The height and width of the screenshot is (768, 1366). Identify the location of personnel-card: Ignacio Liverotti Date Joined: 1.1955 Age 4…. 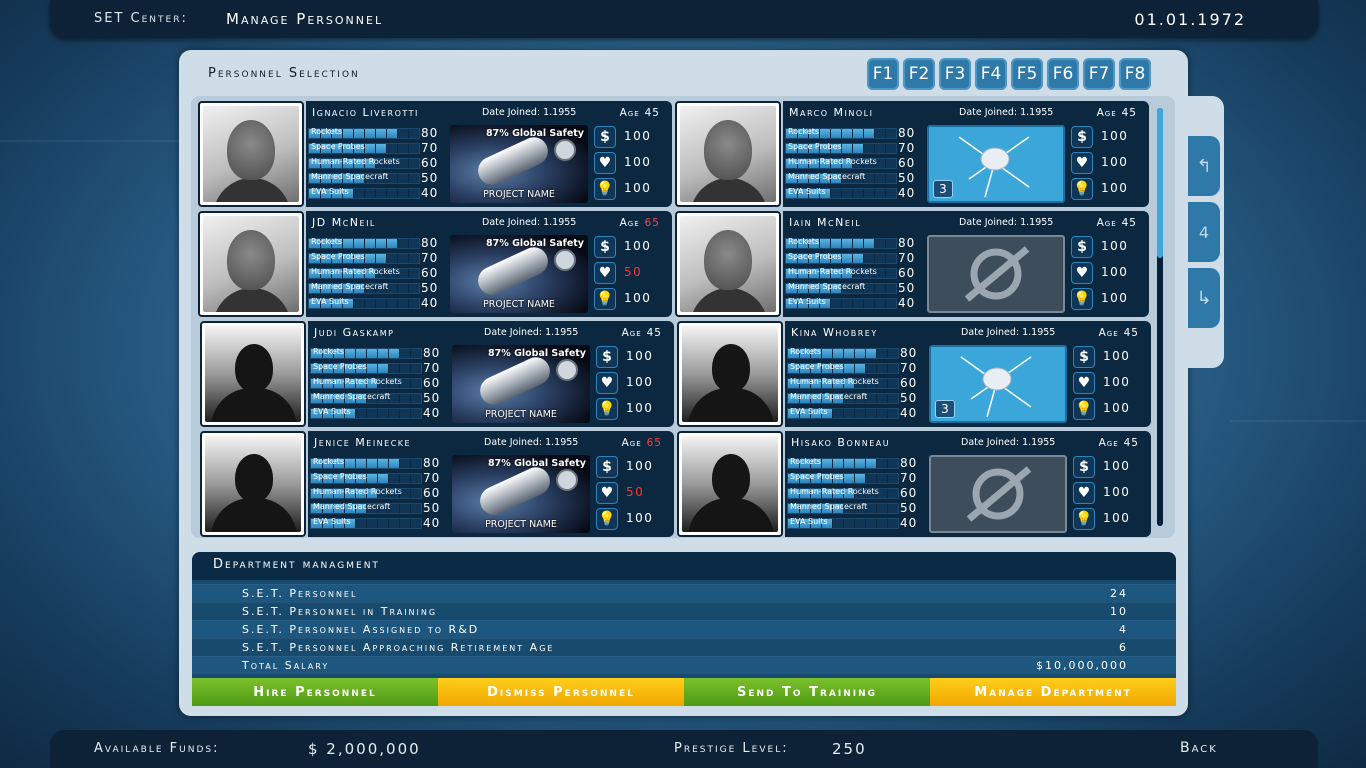
(435, 154).